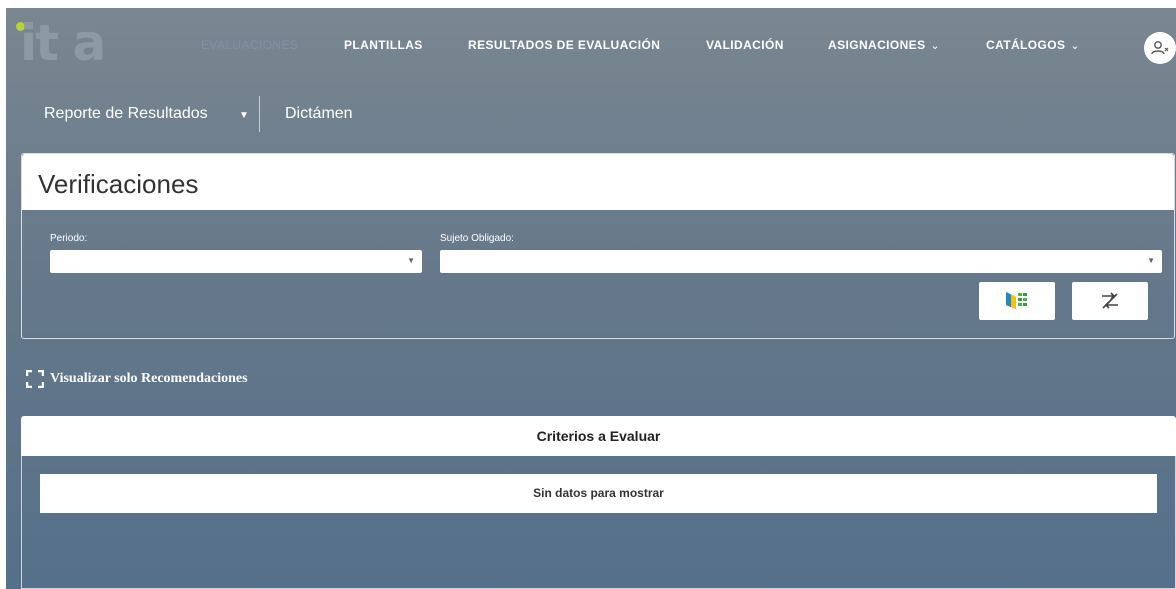 Image resolution: width=1176 pixels, height=589 pixels. What do you see at coordinates (598, 493) in the screenshot?
I see `empty-message: Sin datos para mostrar` at bounding box center [598, 493].